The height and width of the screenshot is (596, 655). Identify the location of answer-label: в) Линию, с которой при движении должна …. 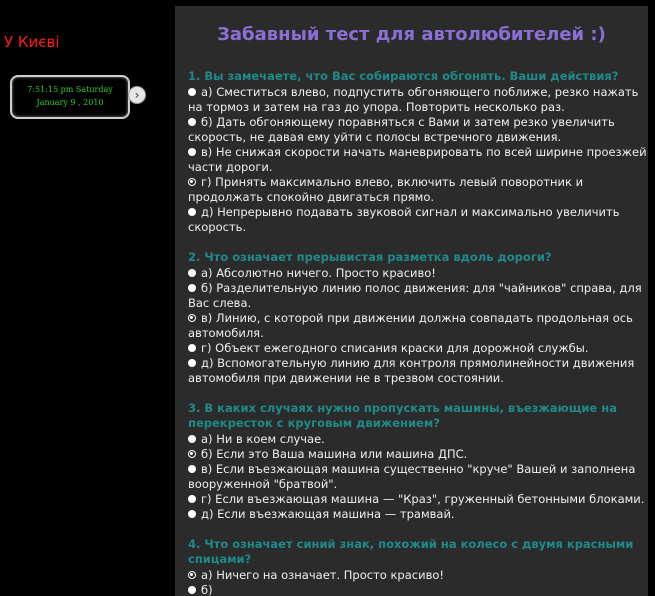
(410, 325).